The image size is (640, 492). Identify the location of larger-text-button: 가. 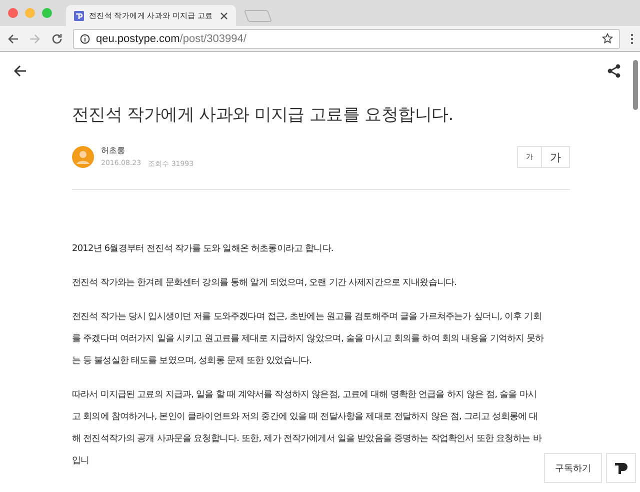
(556, 157).